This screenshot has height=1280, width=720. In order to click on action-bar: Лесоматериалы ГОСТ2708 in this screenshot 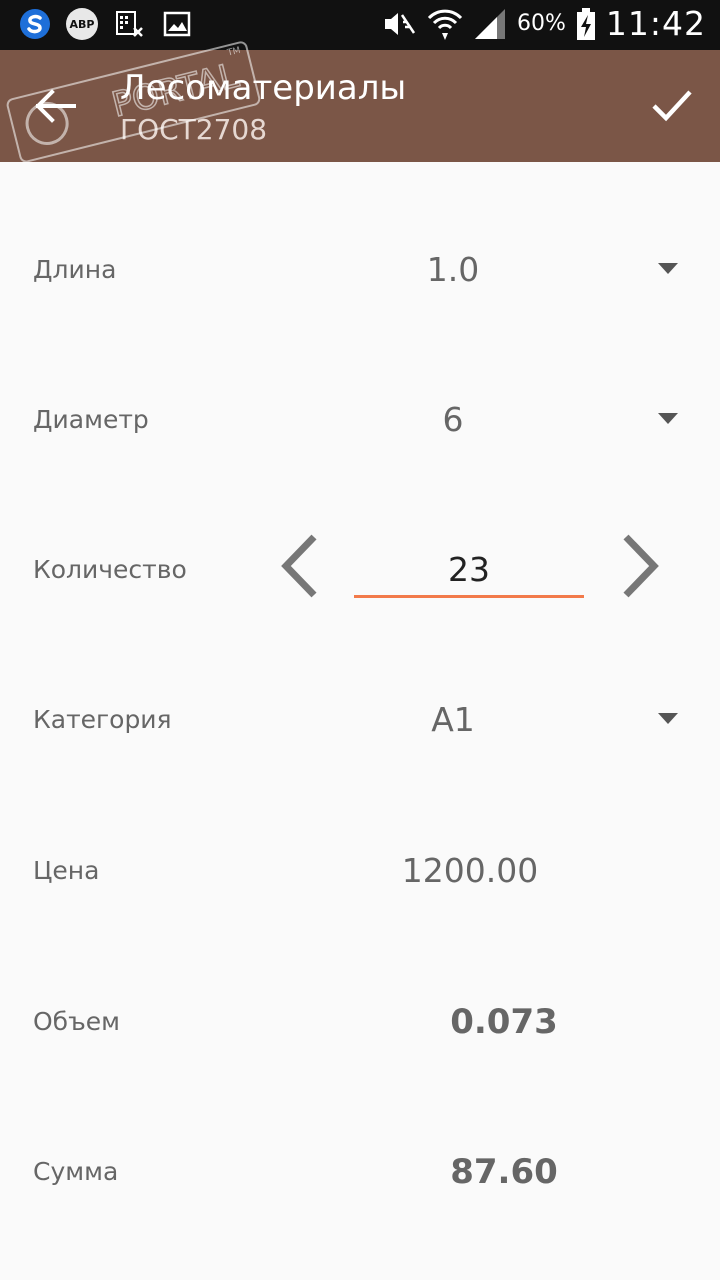, I will do `click(360, 106)`.